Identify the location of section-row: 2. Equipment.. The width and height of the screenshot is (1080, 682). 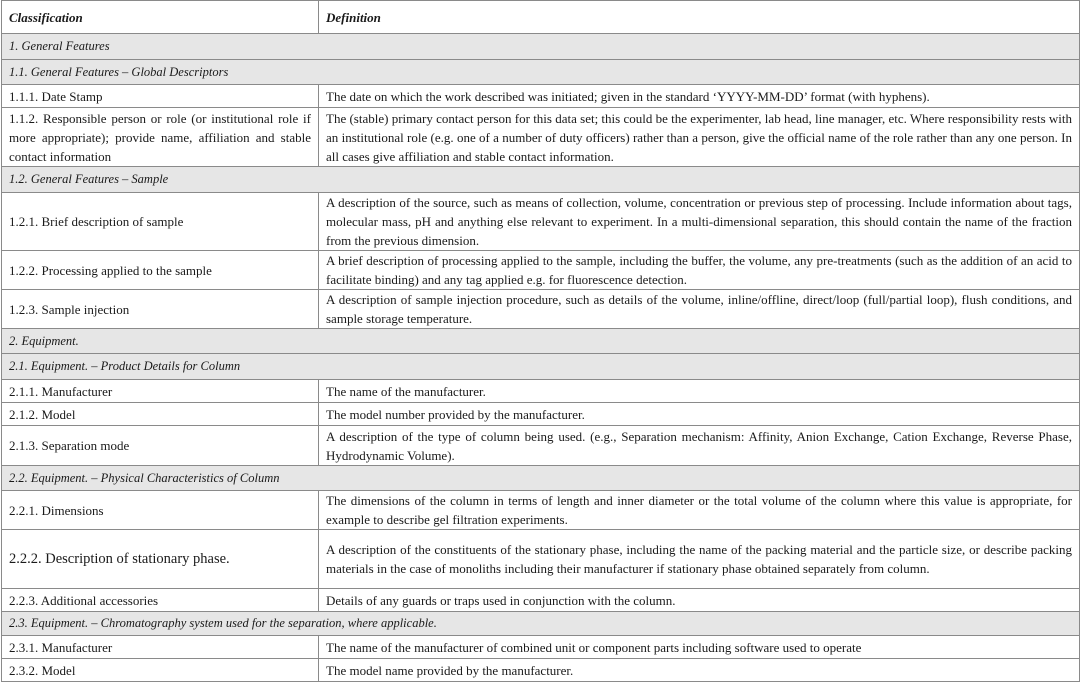
(540, 341).